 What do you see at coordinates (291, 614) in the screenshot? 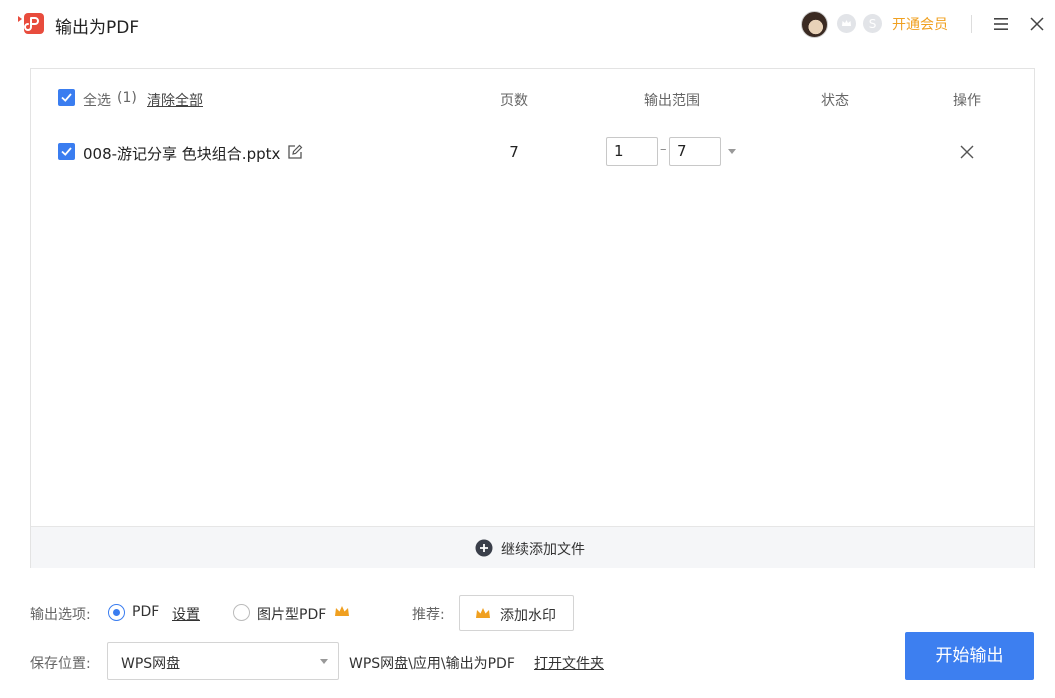
I see `image-pdf-option-label: 图片型PDF` at bounding box center [291, 614].